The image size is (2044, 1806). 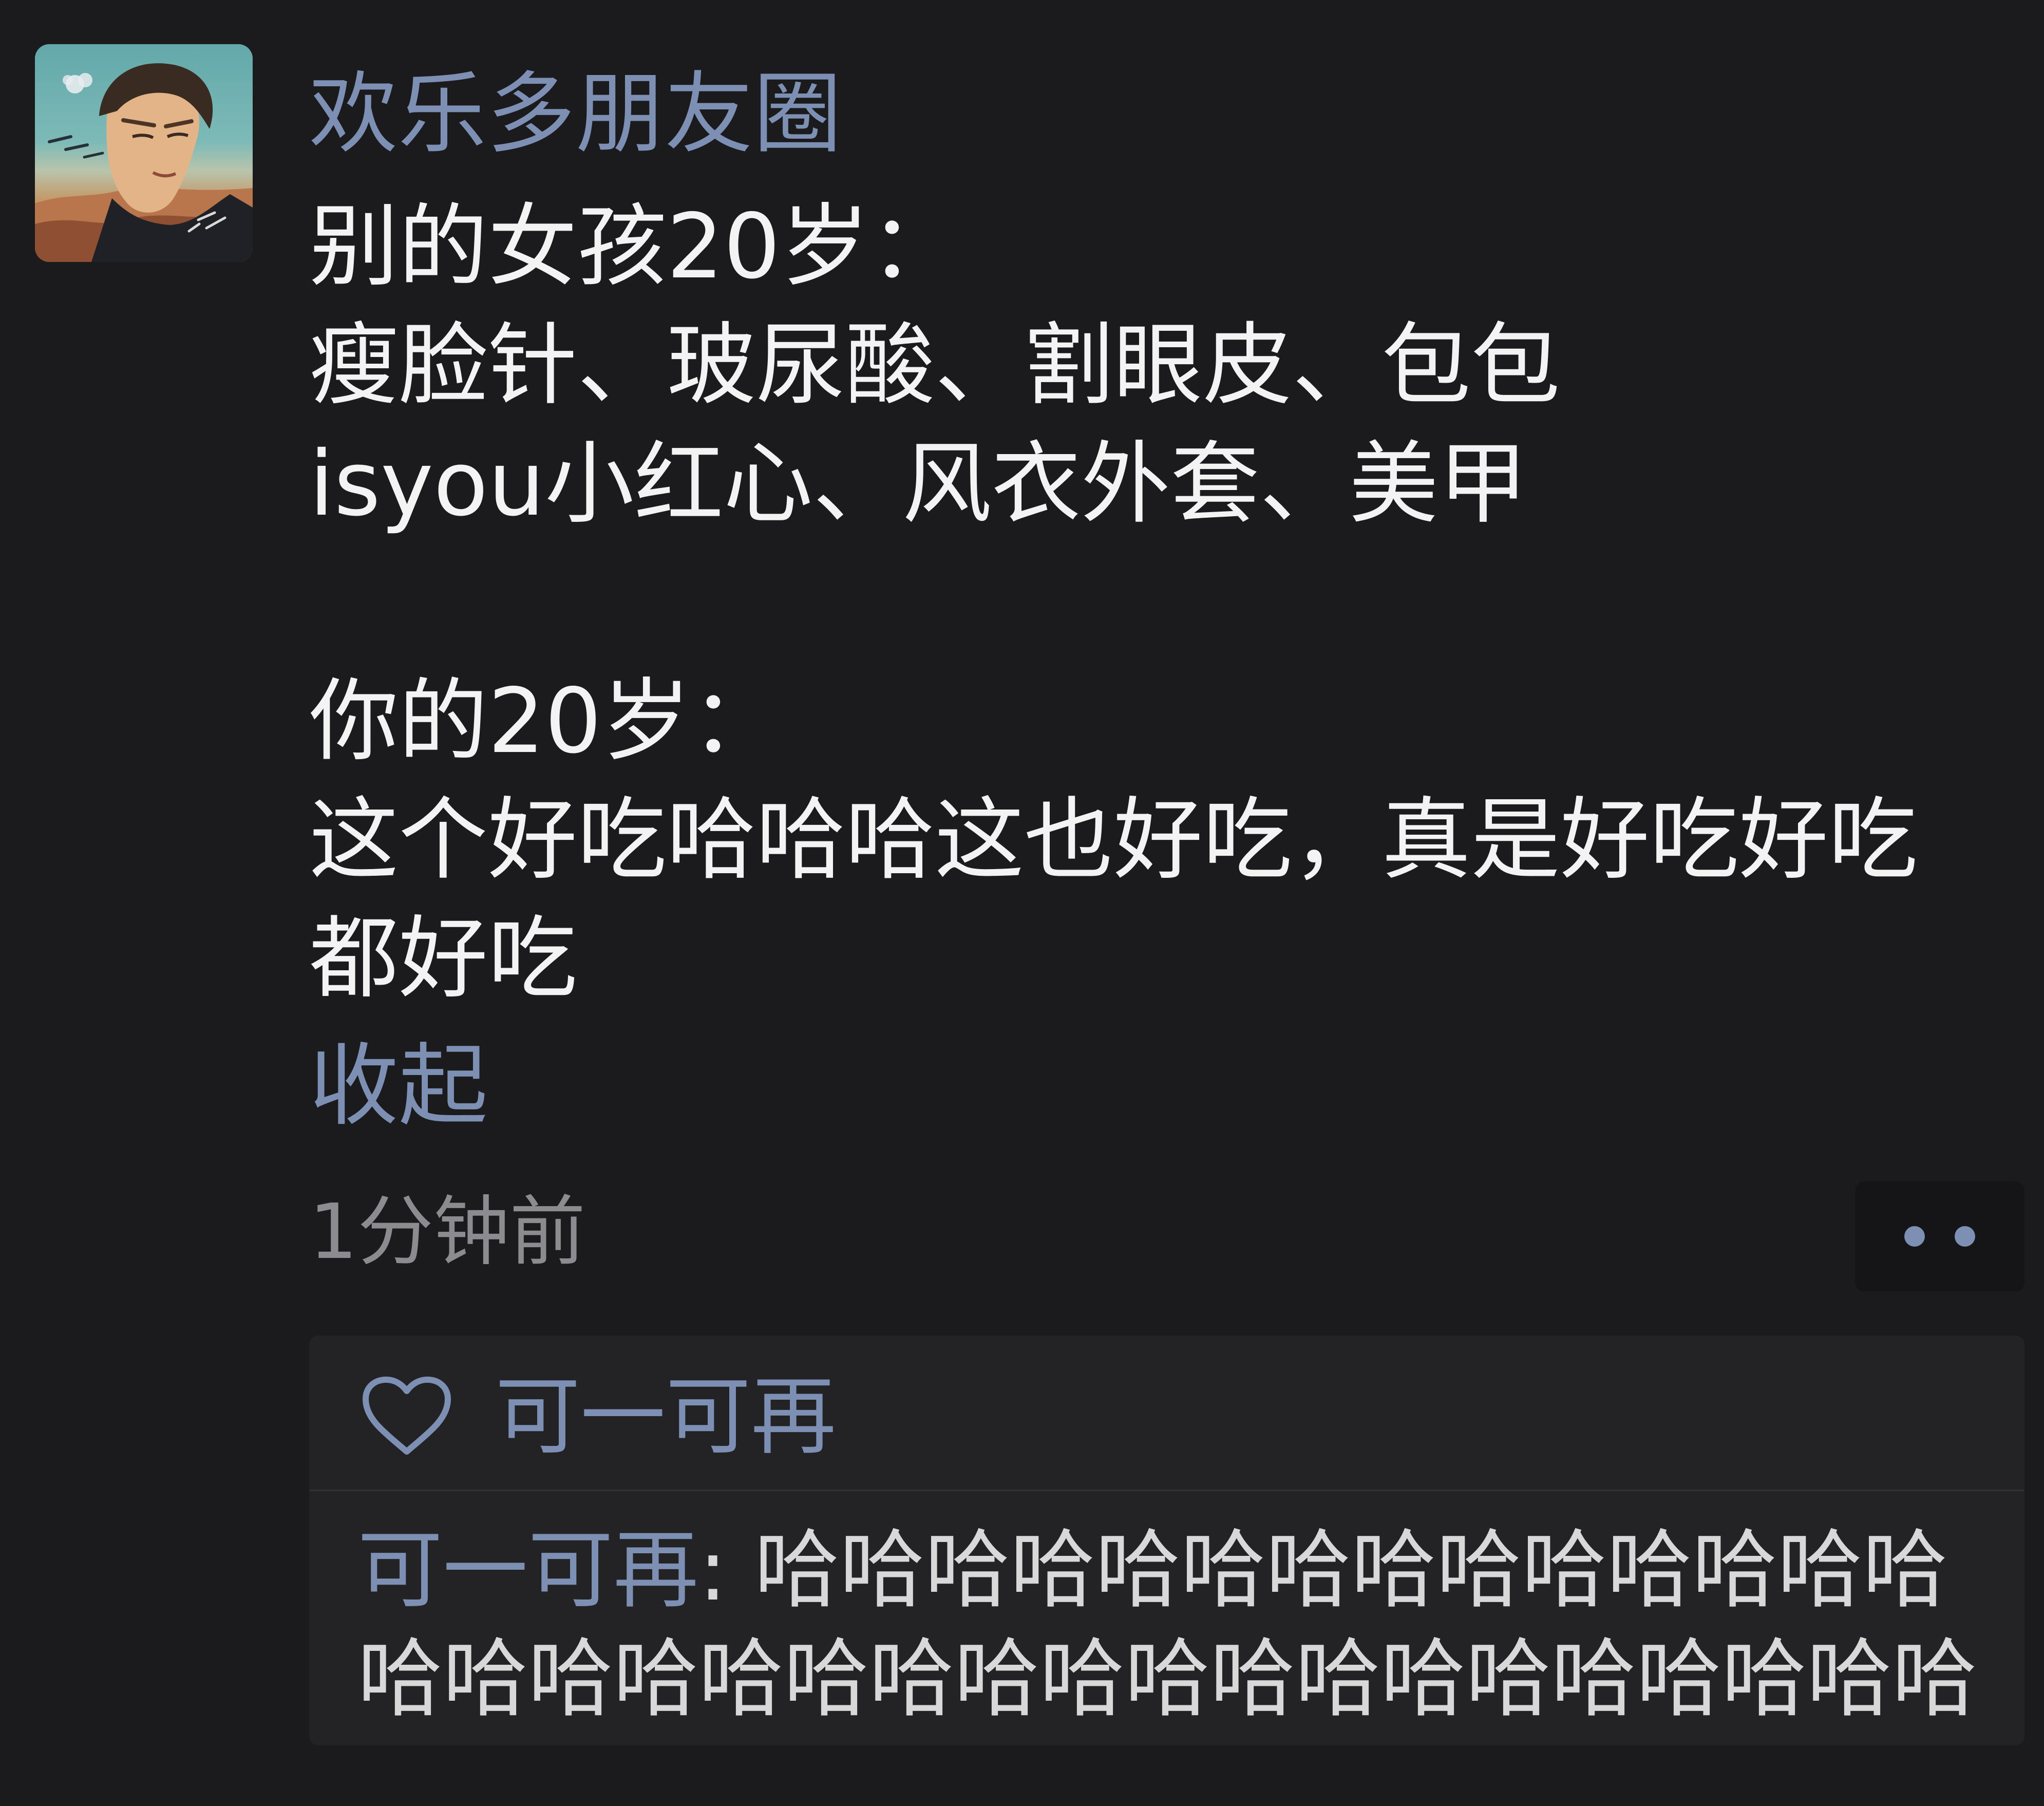 I want to click on post-author-name: 欢乐多朋友圈, so click(x=575, y=114).